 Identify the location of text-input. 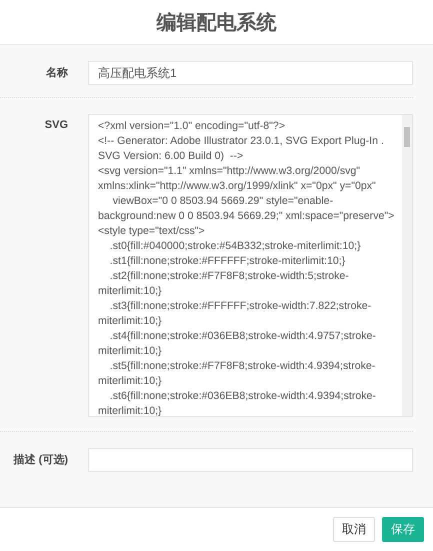
(250, 460).